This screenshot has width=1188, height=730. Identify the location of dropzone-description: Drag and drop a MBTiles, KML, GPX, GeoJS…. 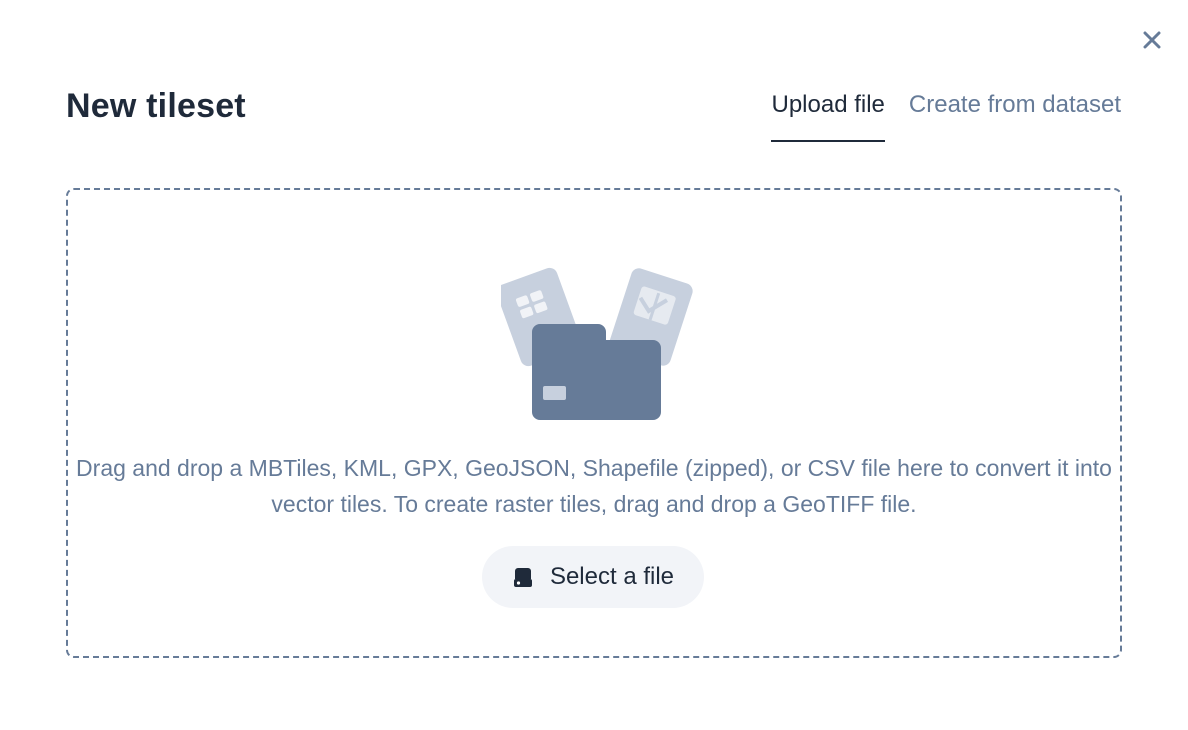
(594, 486).